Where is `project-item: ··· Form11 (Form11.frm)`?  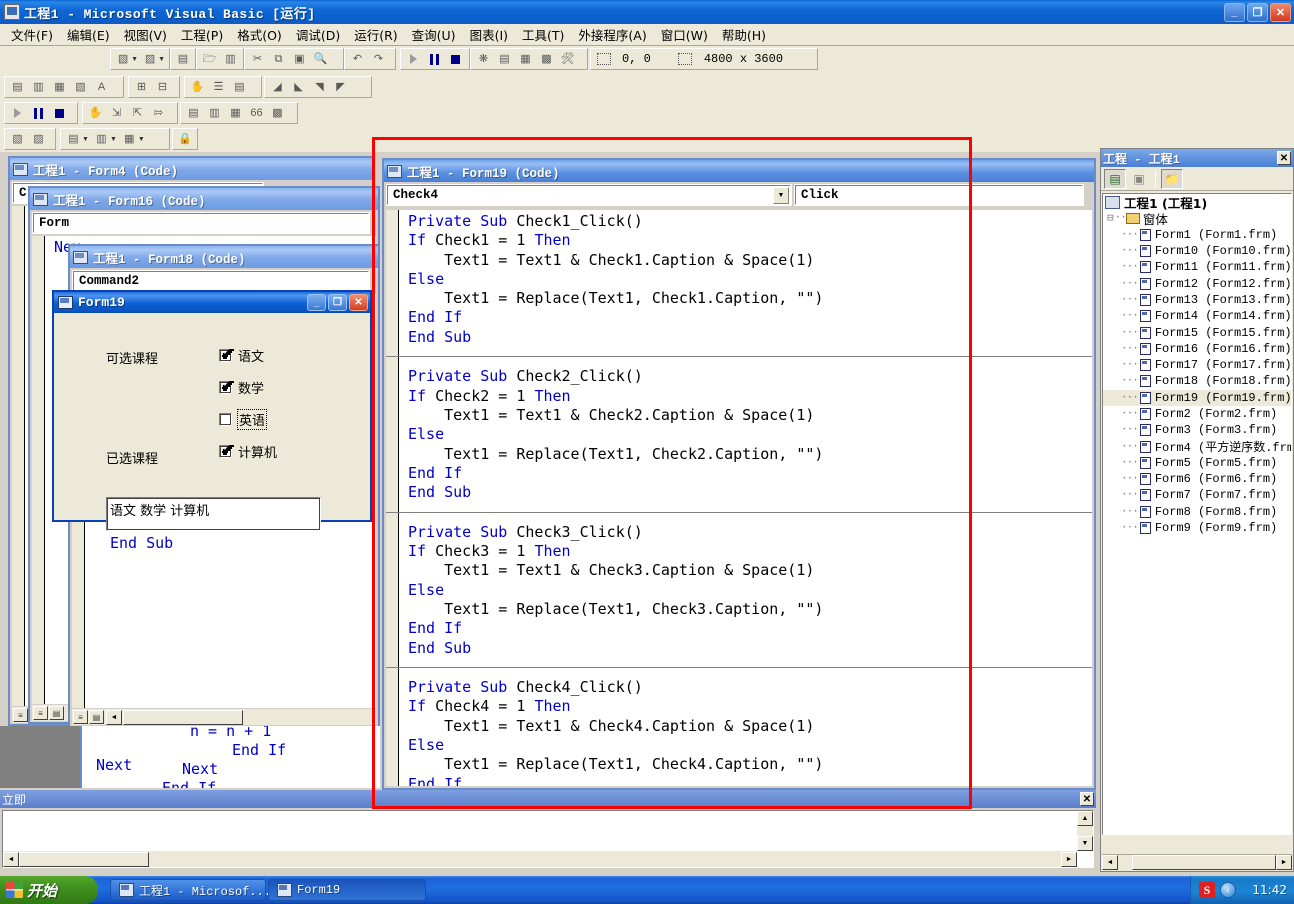
project-item: ··· Form11 (Form11.frm) is located at coordinates (1197, 267).